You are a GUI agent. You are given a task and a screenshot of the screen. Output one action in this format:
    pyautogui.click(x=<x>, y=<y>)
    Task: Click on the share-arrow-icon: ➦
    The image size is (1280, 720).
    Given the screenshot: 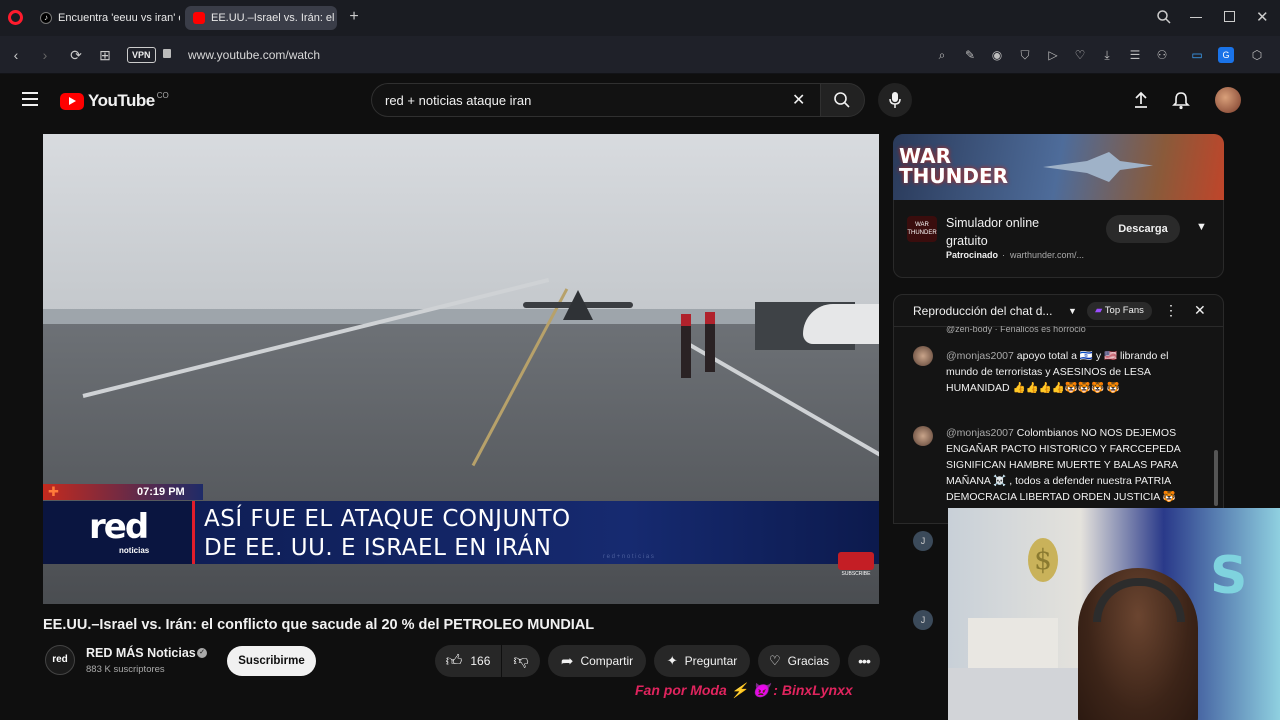 What is the action you would take?
    pyautogui.click(x=567, y=661)
    